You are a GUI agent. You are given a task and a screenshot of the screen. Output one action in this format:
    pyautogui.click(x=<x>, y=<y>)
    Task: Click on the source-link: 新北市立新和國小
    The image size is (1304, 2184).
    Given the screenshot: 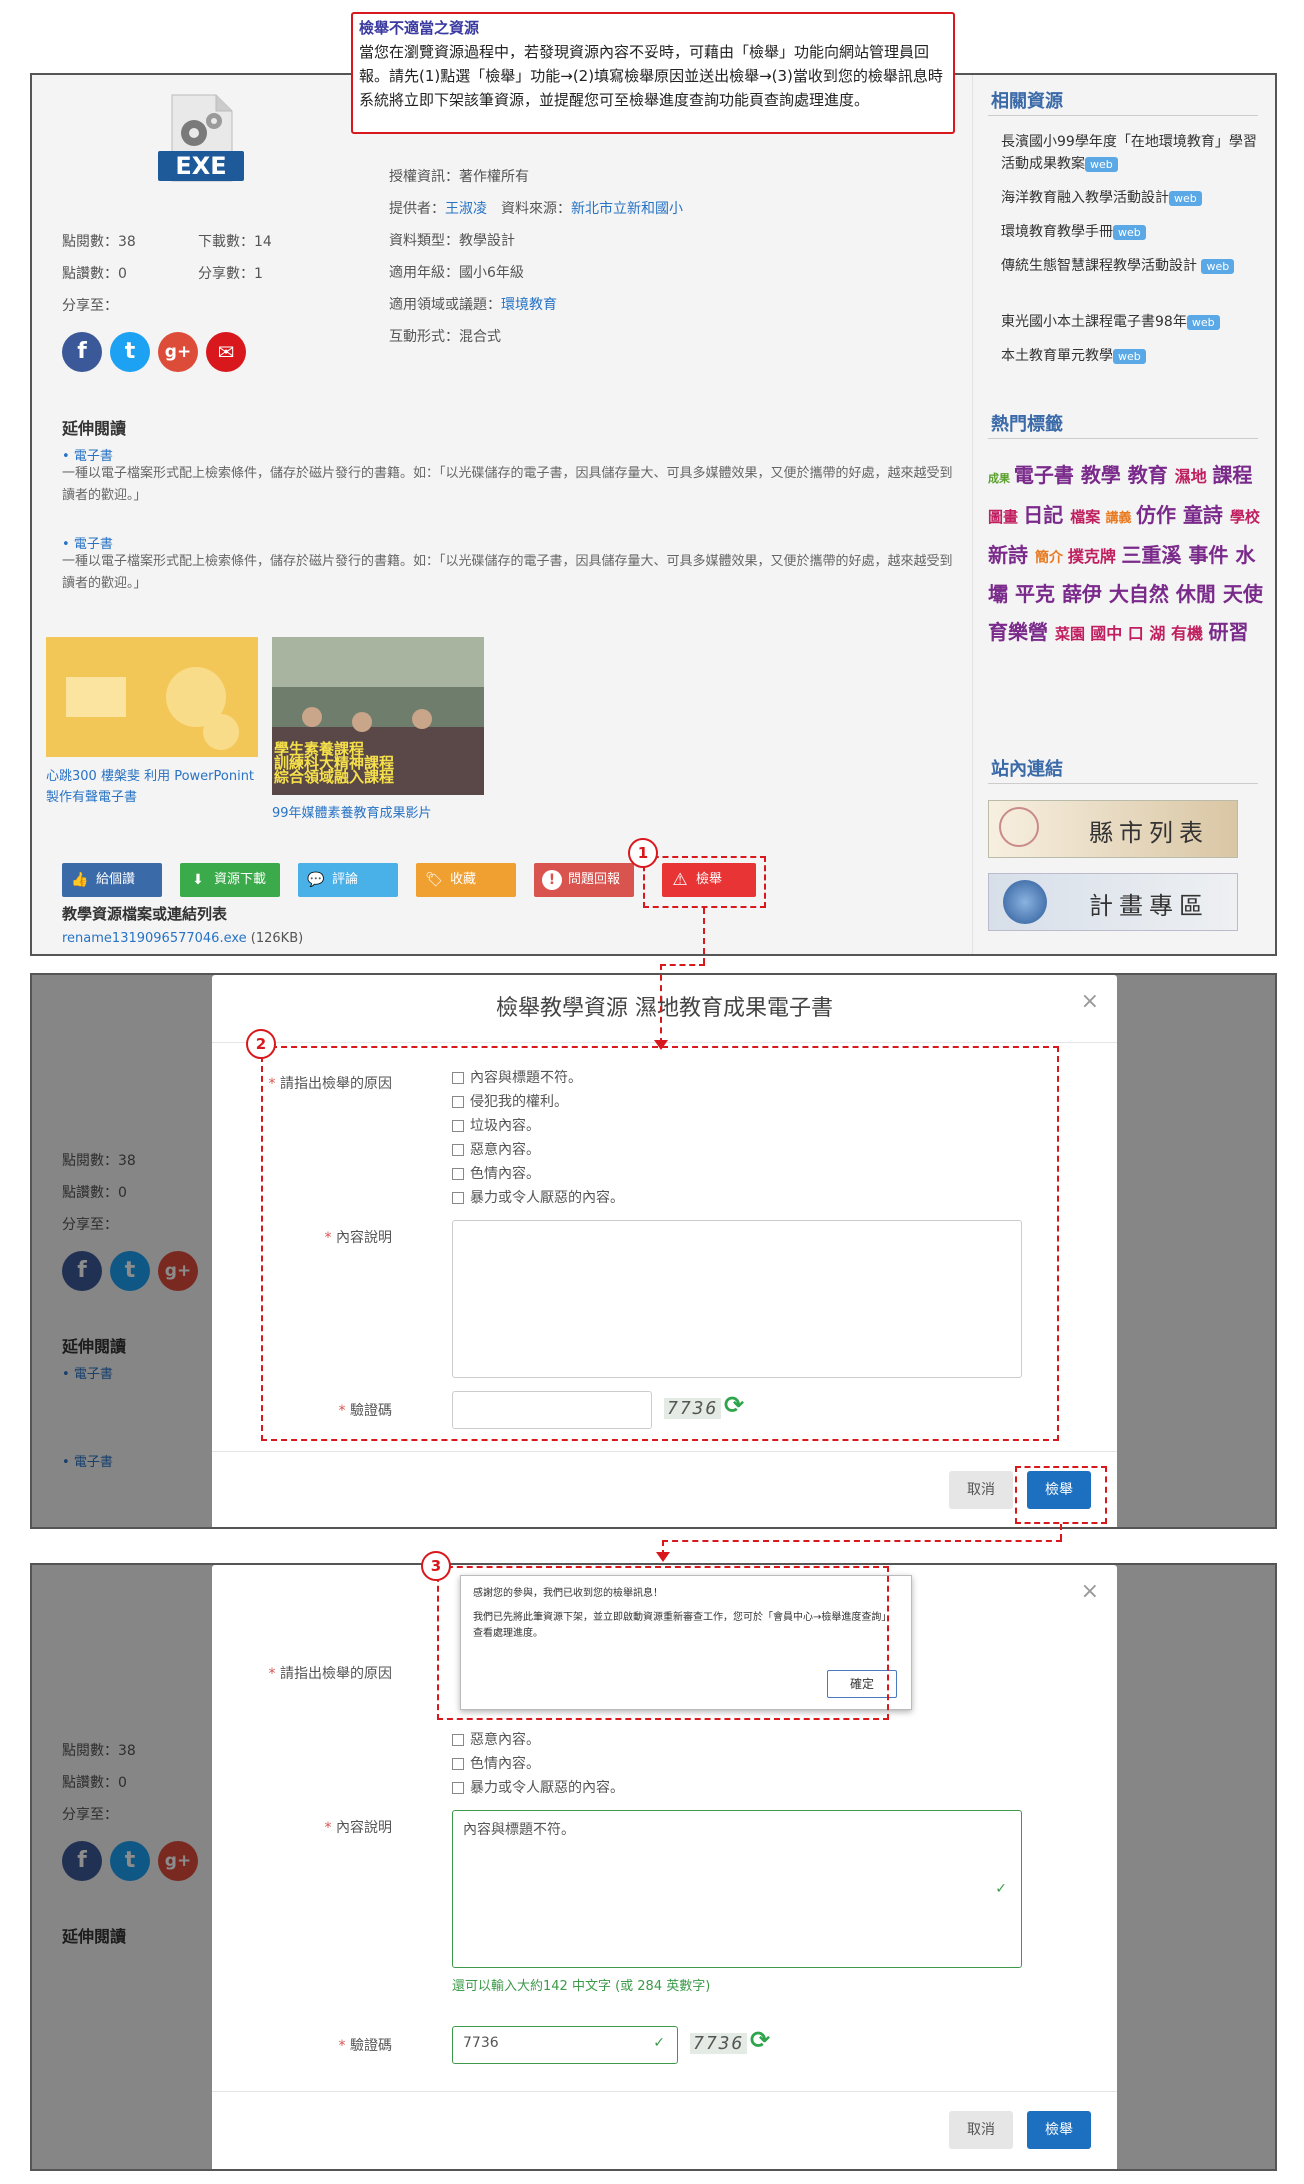 What is the action you would take?
    pyautogui.click(x=627, y=209)
    